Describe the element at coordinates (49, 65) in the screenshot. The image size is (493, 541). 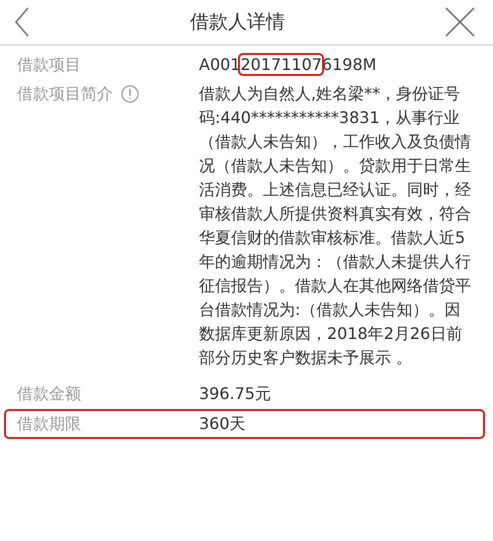
I see `field-label: 借款项目` at that location.